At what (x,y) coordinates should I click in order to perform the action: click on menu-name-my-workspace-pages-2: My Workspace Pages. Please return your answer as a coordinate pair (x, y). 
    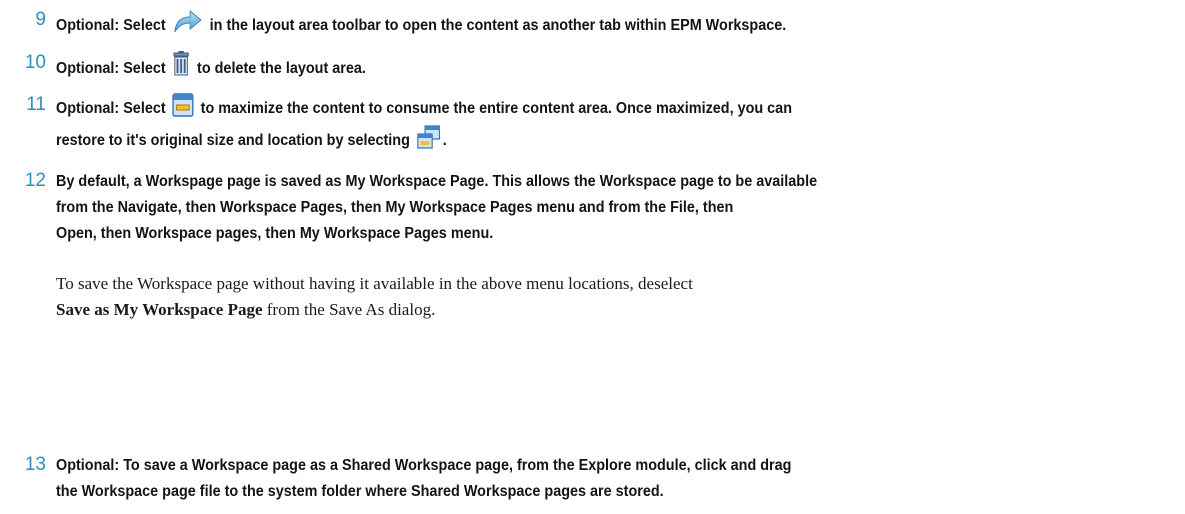
    Looking at the image, I should click on (373, 233).